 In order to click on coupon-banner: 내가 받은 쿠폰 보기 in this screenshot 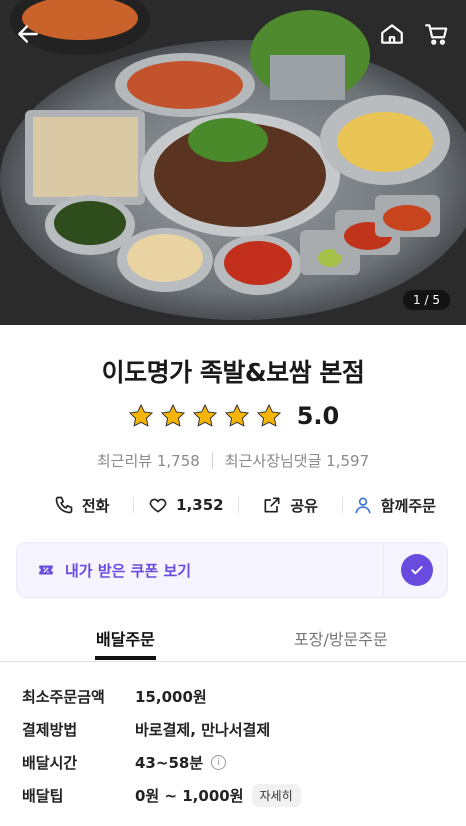, I will do `click(232, 570)`.